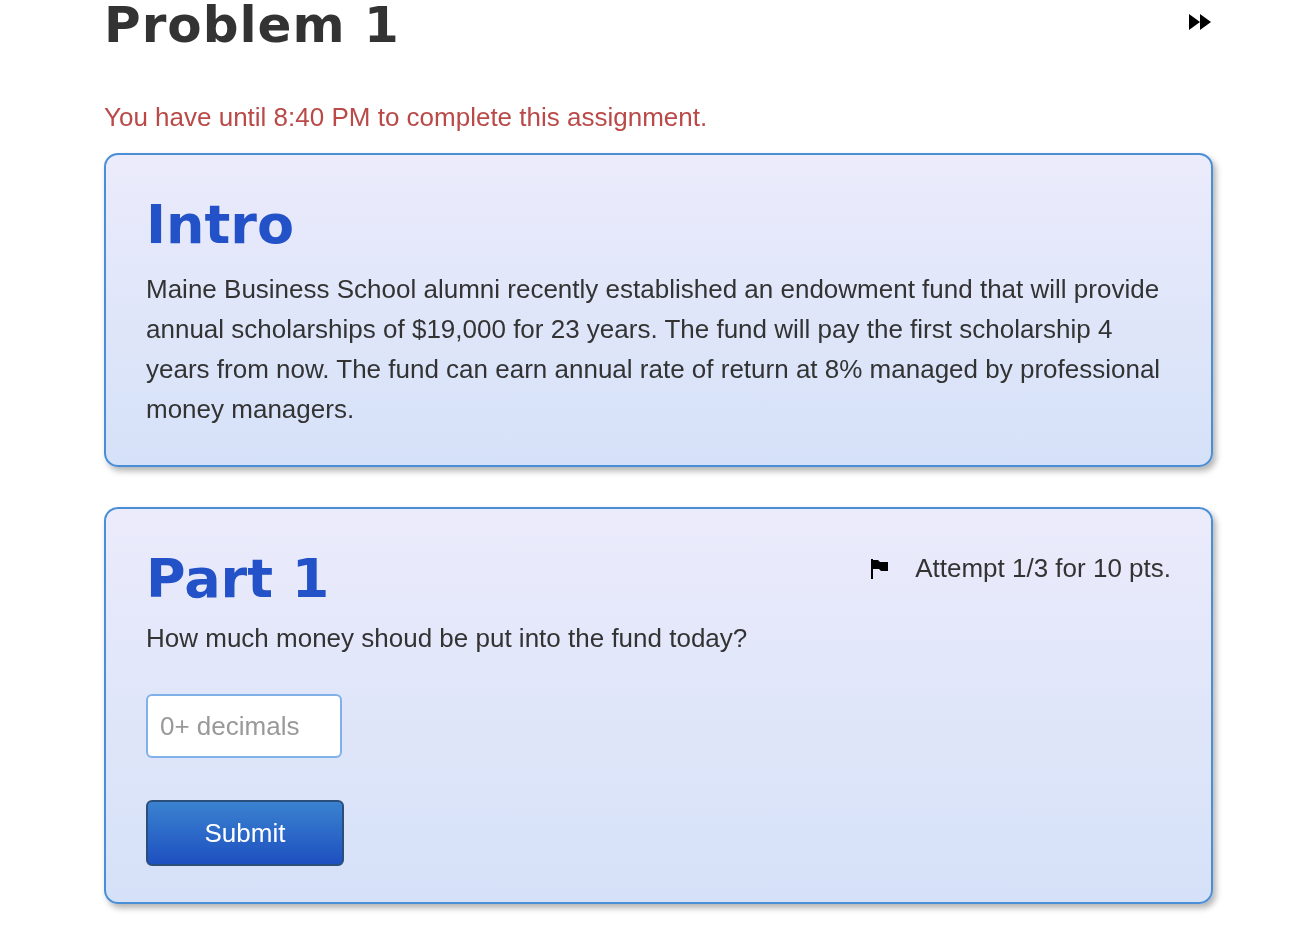 The height and width of the screenshot is (942, 1292). I want to click on section-heading: Intro, so click(221, 225).